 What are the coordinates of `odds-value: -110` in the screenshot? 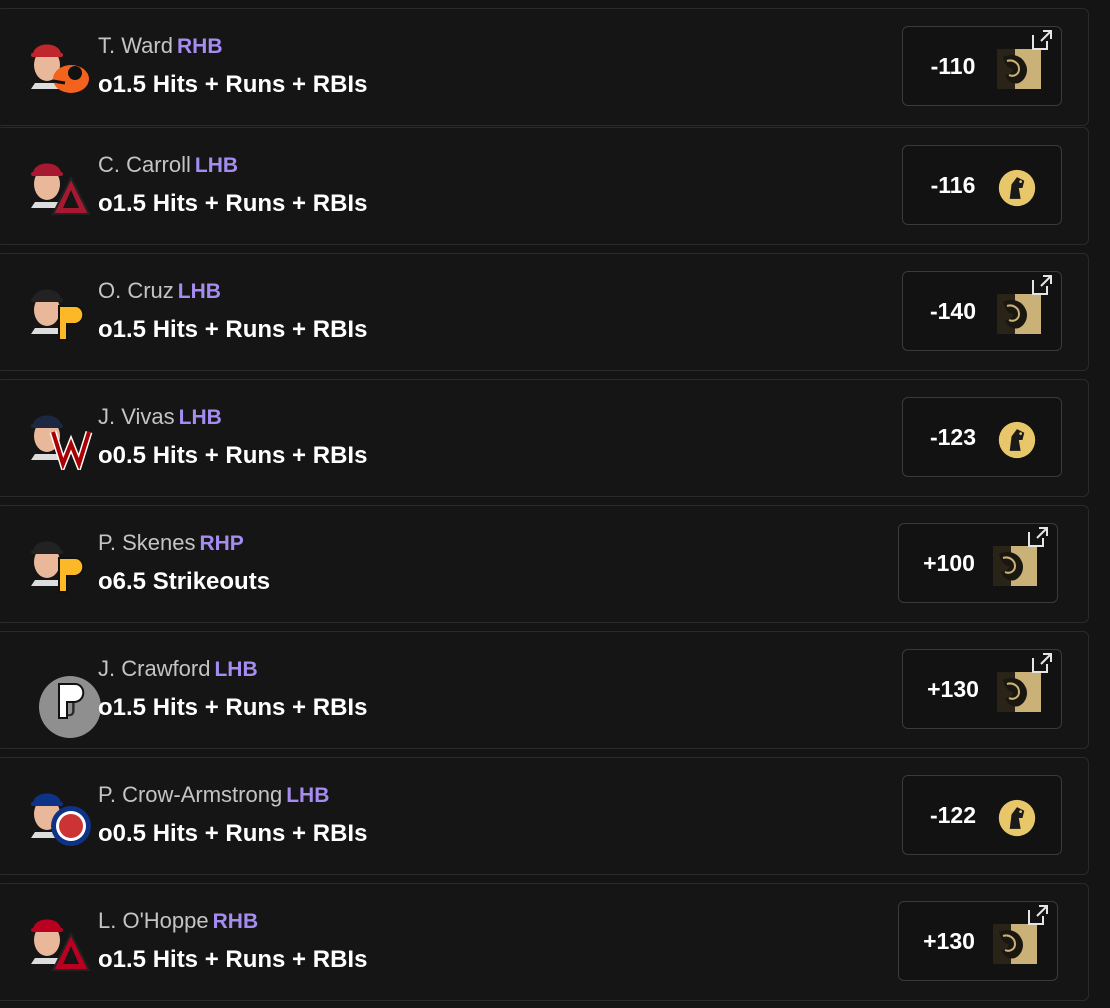 It's located at (953, 66).